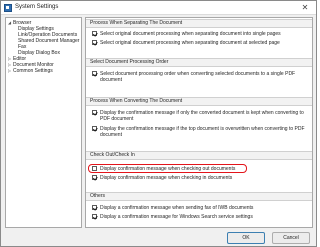 The width and height of the screenshot is (320, 247). I want to click on title-bar: System Settings ✕, so click(158, 8).